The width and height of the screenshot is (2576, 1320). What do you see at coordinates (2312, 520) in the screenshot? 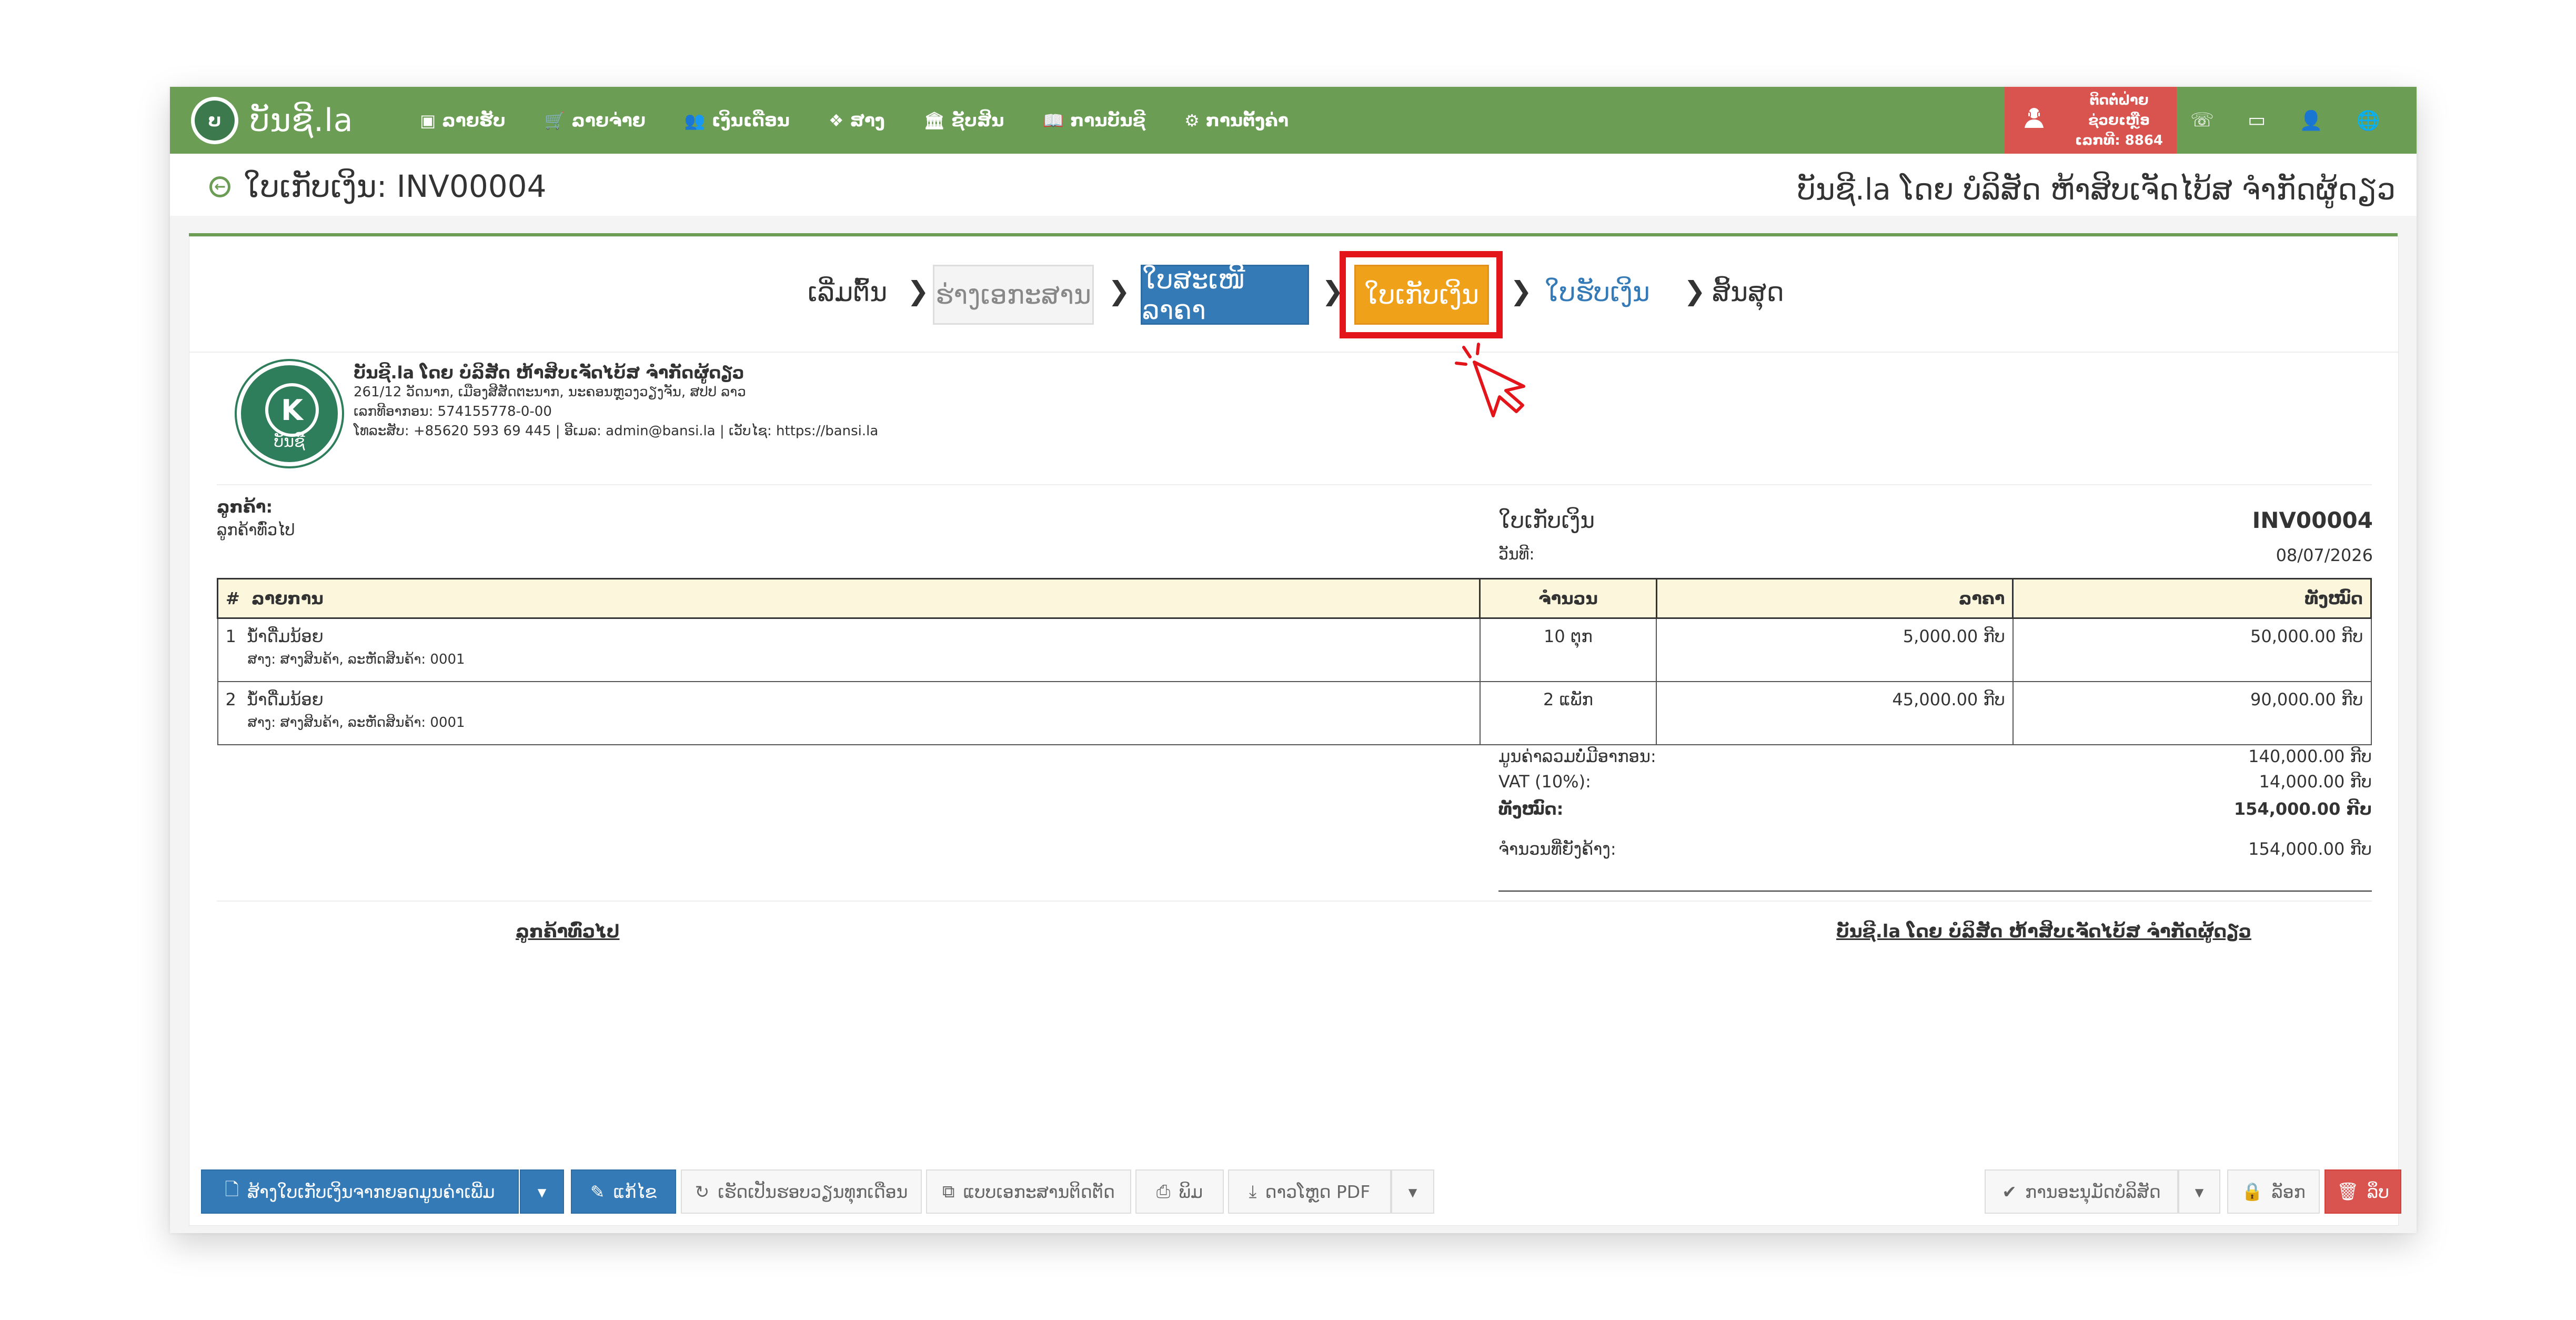
I see `document-number: INV00004` at bounding box center [2312, 520].